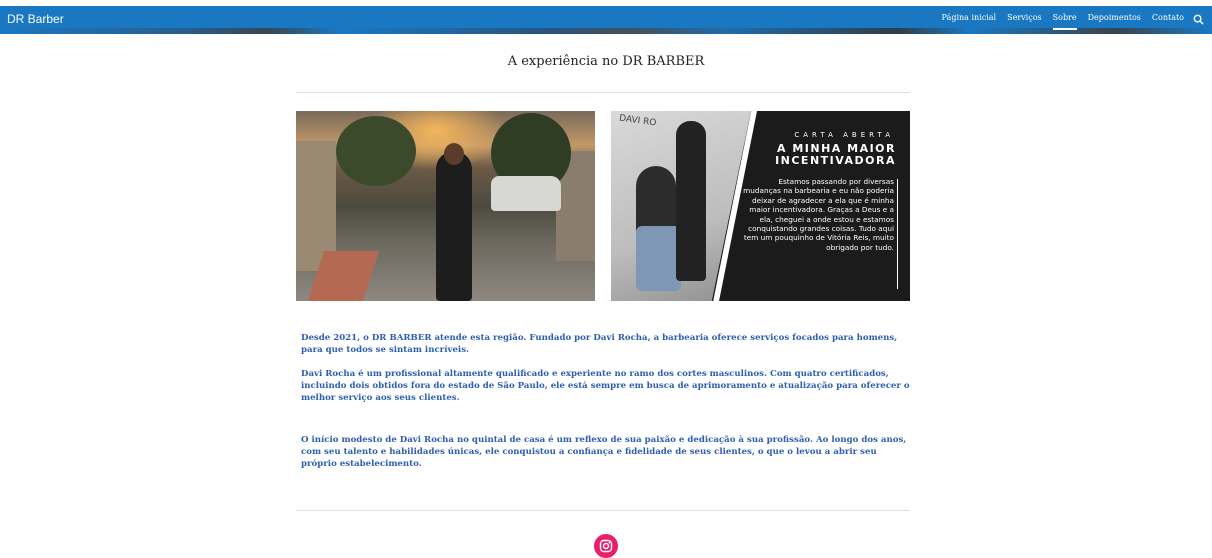 This screenshot has height=558, width=1212. What do you see at coordinates (1114, 17) in the screenshot?
I see `nav-item-depoimentos: Depoimentos` at bounding box center [1114, 17].